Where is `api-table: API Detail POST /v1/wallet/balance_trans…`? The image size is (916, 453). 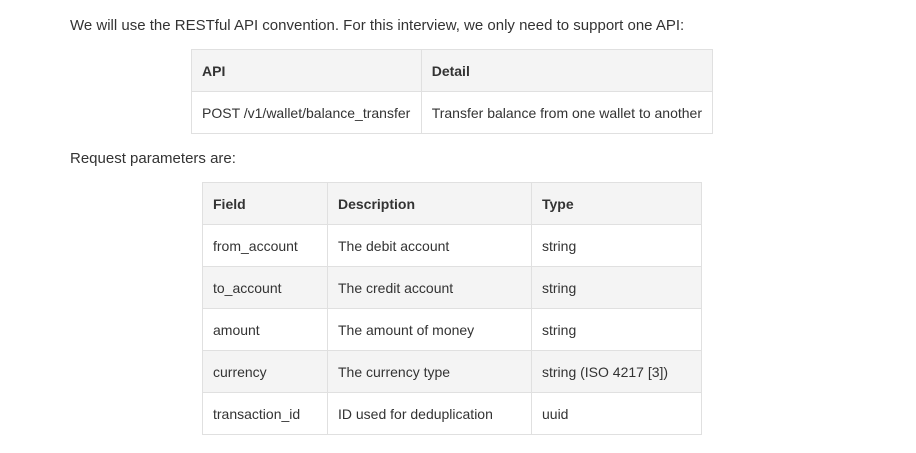
api-table: API Detail POST /v1/wallet/balance_trans… is located at coordinates (452, 91).